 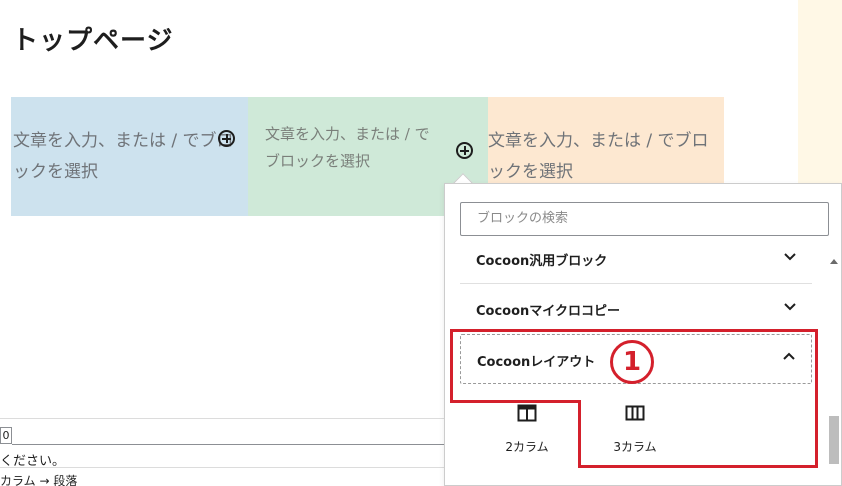 What do you see at coordinates (527, 429) in the screenshot?
I see `block-2-column: 2カラム` at bounding box center [527, 429].